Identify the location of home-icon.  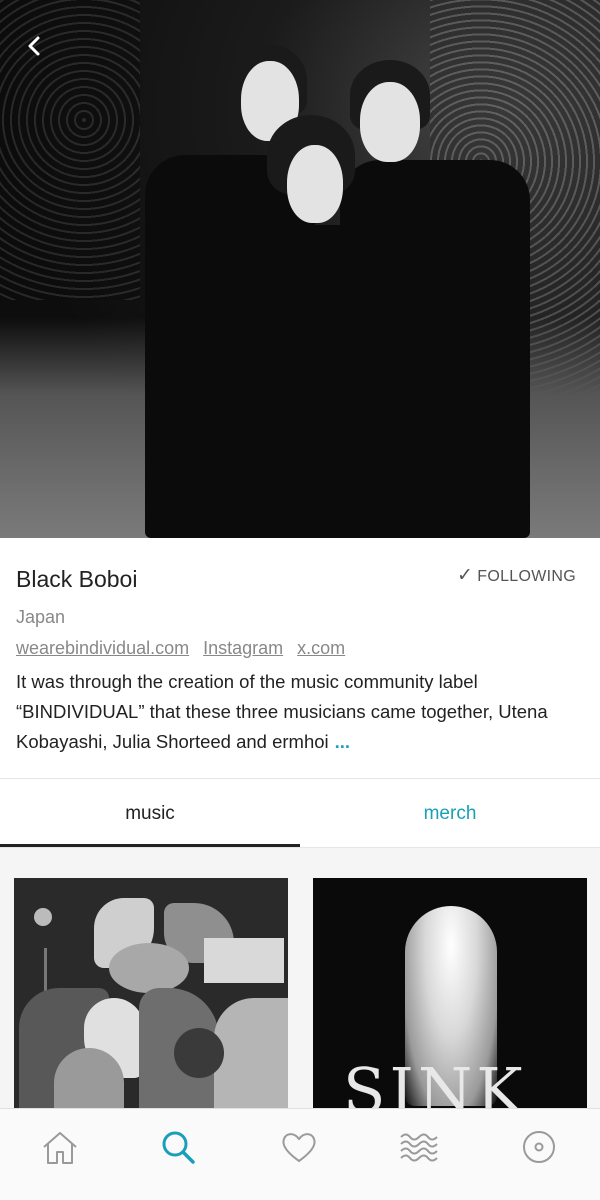
(60, 1148).